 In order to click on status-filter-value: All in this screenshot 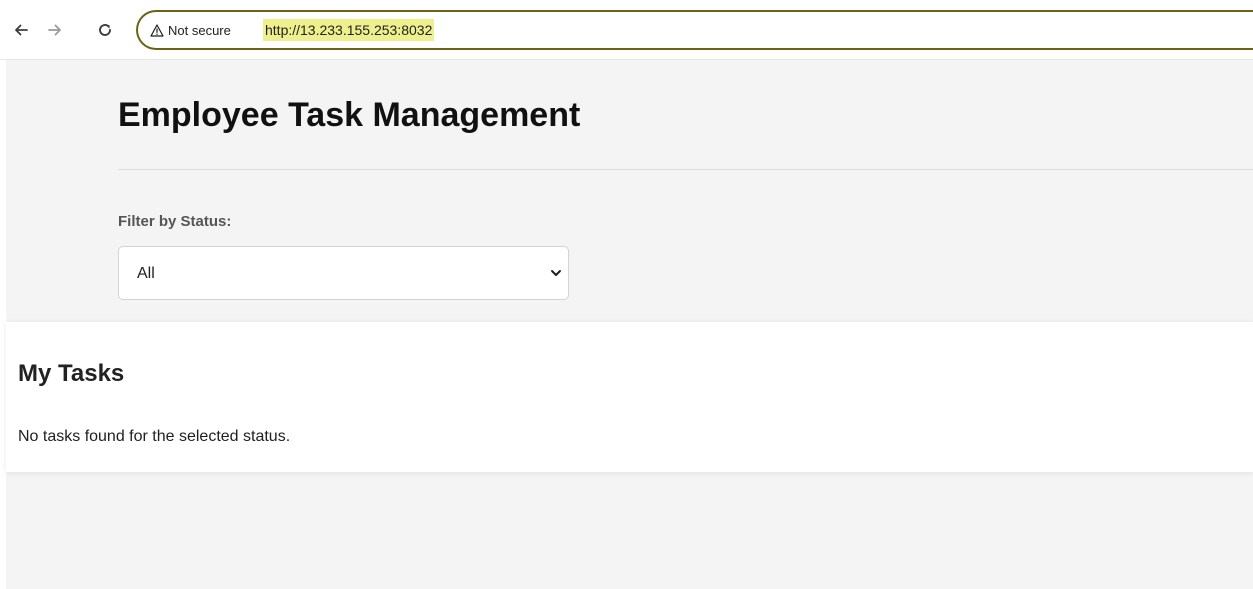, I will do `click(146, 273)`.